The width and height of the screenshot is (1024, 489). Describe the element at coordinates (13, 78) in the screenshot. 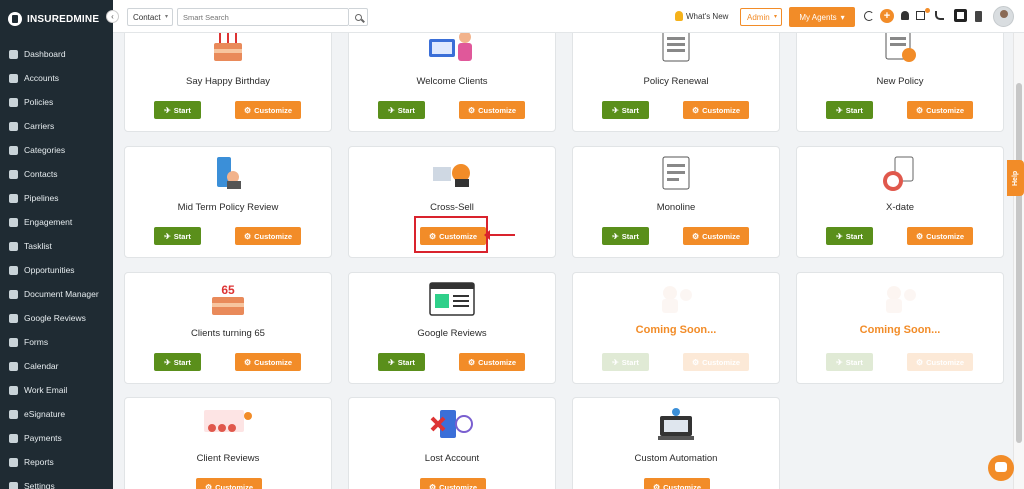

I see `accounts-icon` at that location.